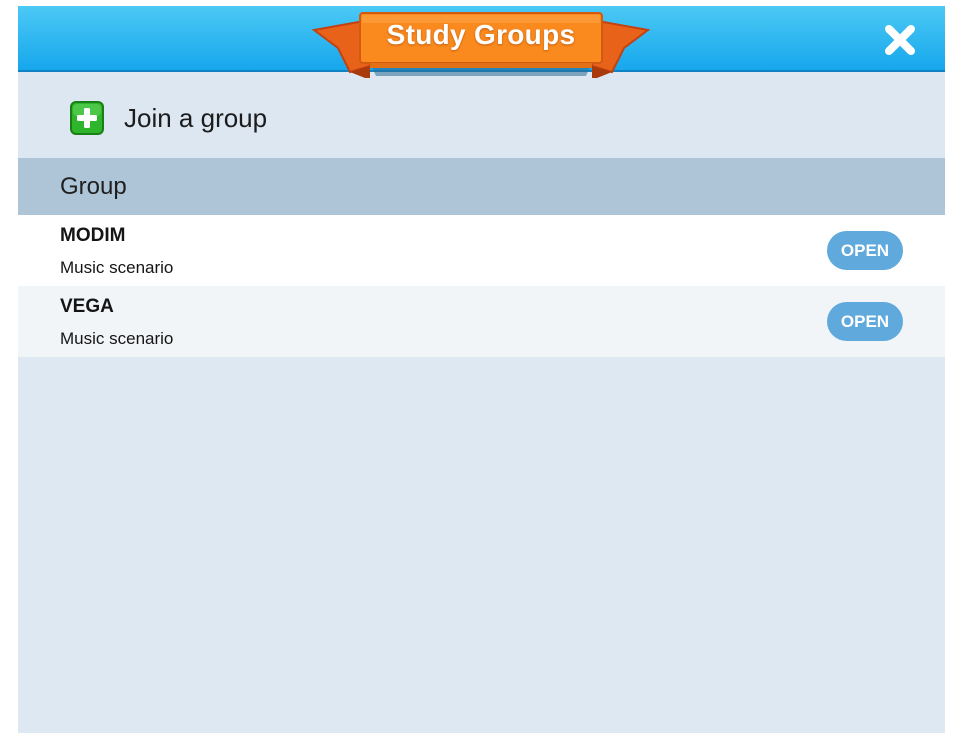  I want to click on title-ribbon: Study Groups, so click(481, 48).